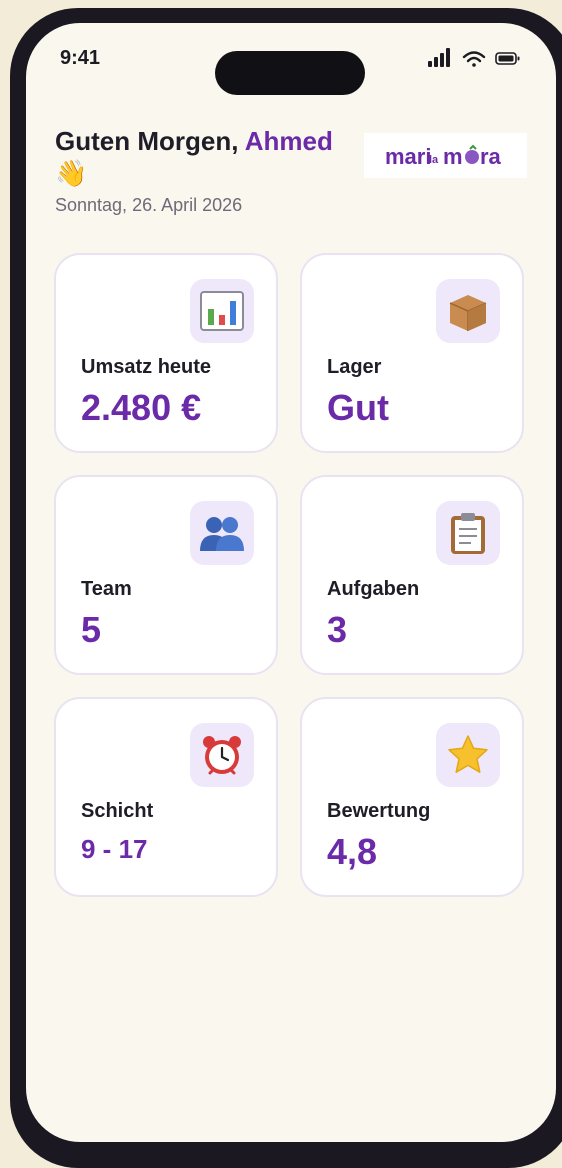 This screenshot has height=1168, width=562. What do you see at coordinates (439, 57) in the screenshot?
I see `signal-icon` at bounding box center [439, 57].